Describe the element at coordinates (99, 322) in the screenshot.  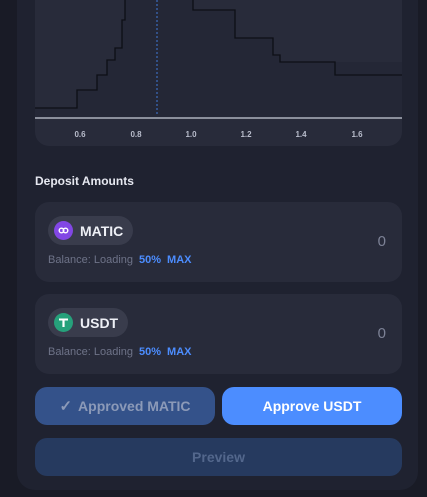
I see `usdt-symbol: USDT` at that location.